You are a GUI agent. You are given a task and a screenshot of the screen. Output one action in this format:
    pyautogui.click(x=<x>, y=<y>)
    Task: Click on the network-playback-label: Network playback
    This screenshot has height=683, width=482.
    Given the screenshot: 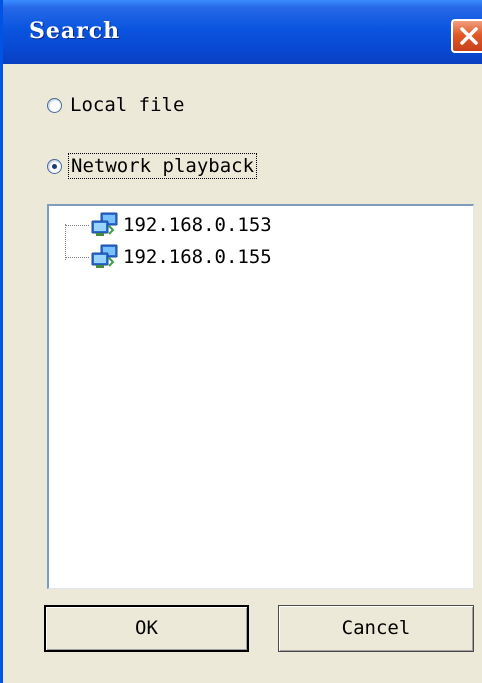 What is the action you would take?
    pyautogui.click(x=162, y=166)
    